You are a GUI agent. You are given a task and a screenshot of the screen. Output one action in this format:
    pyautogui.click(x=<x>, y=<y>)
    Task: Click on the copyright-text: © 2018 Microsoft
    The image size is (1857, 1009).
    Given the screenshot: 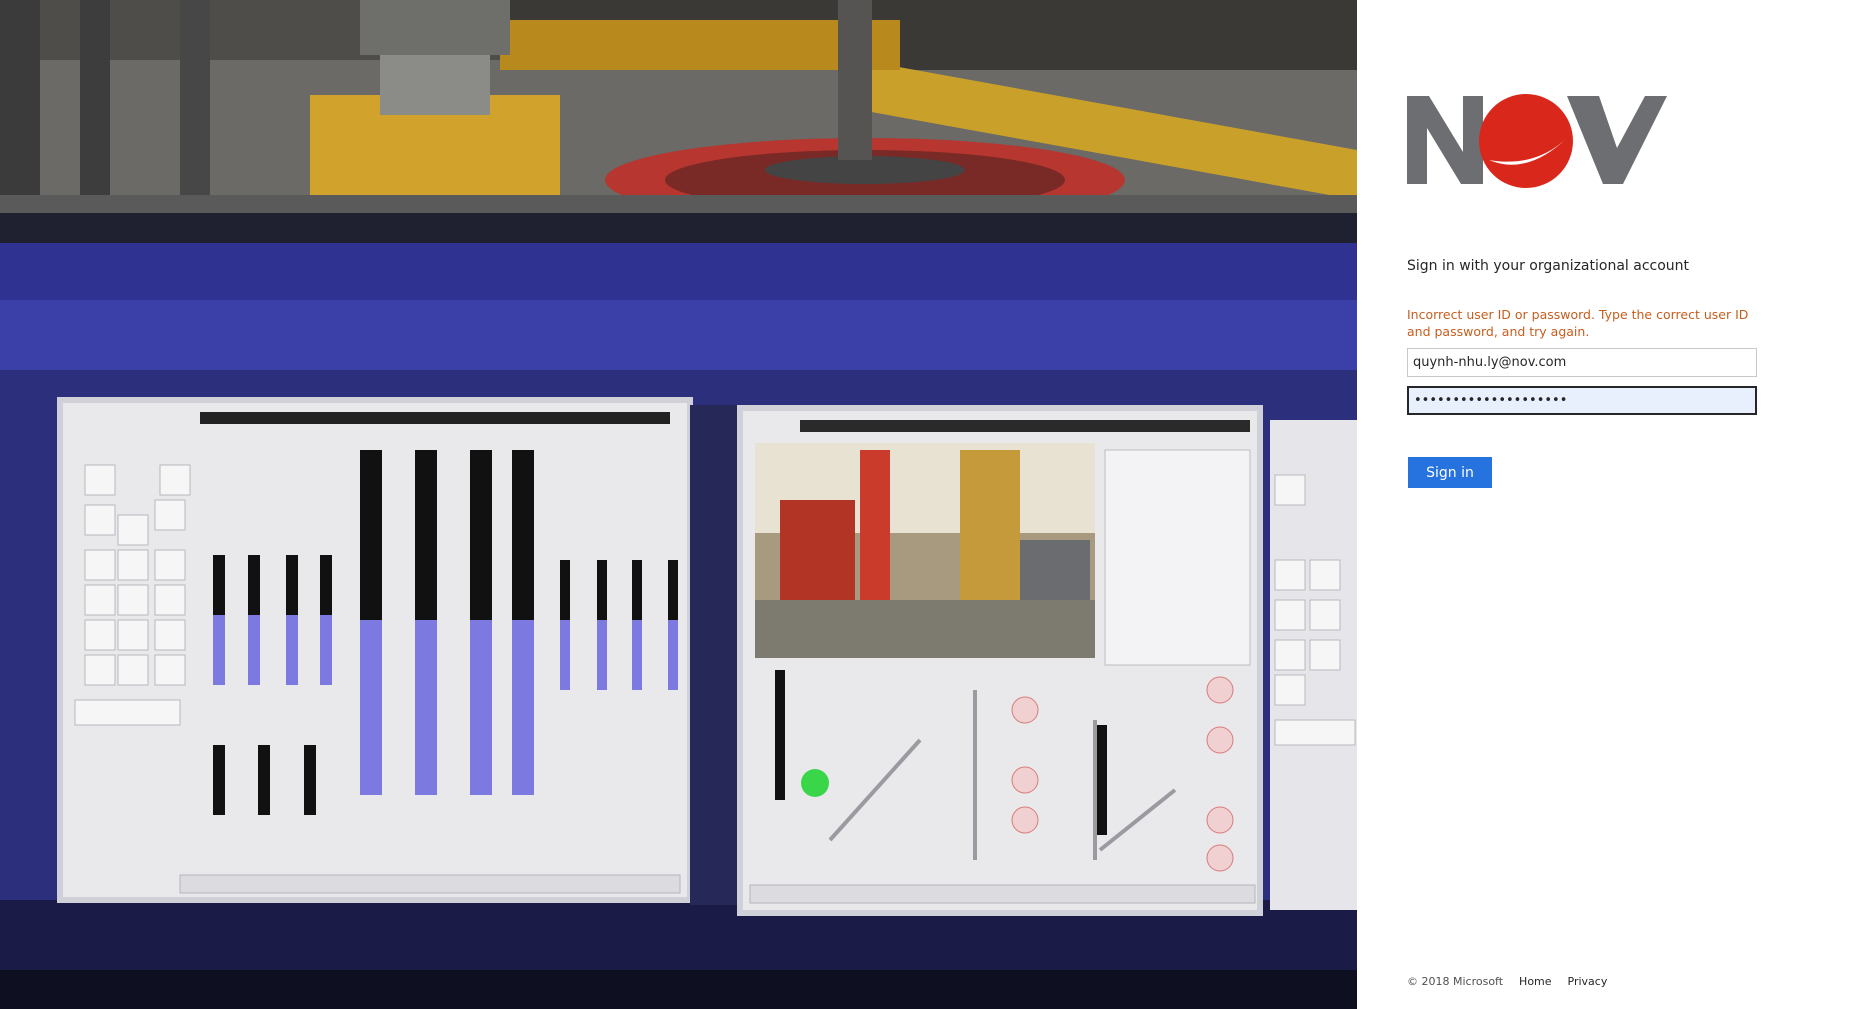 What is the action you would take?
    pyautogui.click(x=1455, y=981)
    